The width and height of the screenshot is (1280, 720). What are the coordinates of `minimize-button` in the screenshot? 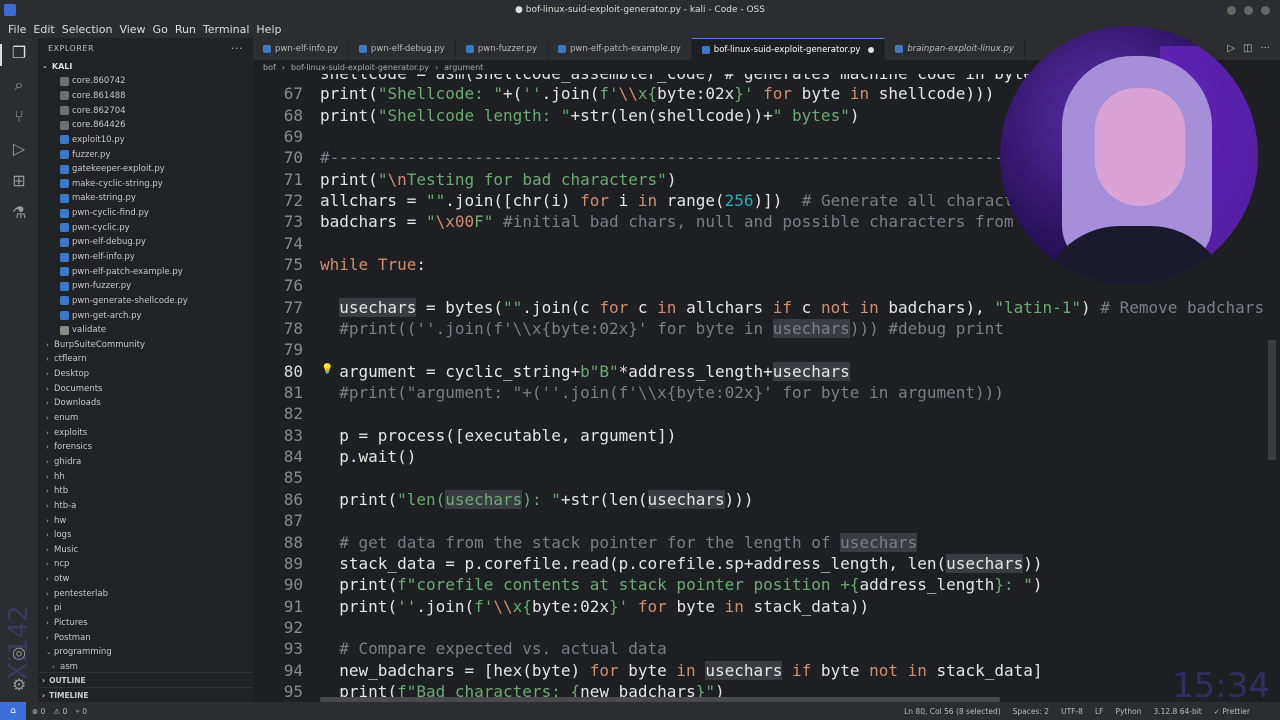 It's located at (1231, 10).